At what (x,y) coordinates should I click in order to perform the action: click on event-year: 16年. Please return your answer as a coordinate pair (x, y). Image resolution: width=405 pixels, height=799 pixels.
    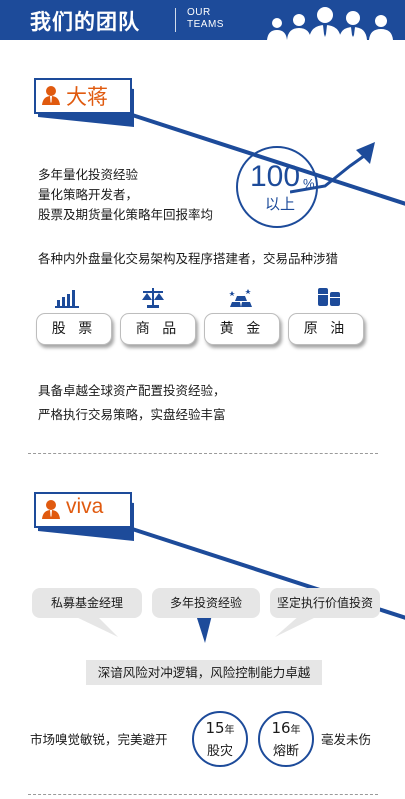
    Looking at the image, I should click on (286, 728).